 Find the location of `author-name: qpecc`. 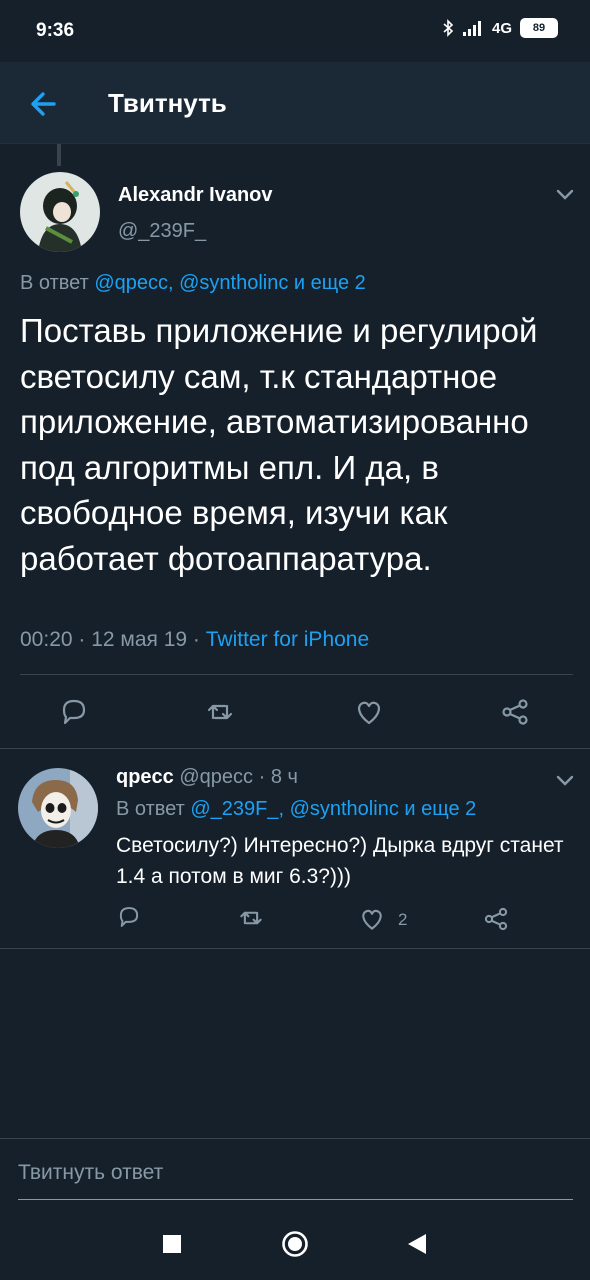

author-name: qpecc is located at coordinates (145, 777).